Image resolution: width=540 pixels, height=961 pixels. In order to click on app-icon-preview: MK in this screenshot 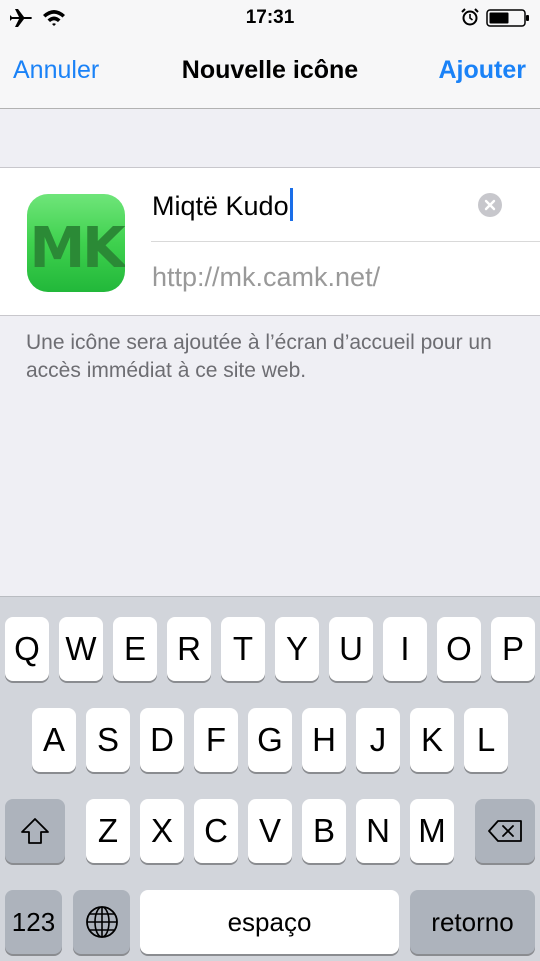, I will do `click(76, 243)`.